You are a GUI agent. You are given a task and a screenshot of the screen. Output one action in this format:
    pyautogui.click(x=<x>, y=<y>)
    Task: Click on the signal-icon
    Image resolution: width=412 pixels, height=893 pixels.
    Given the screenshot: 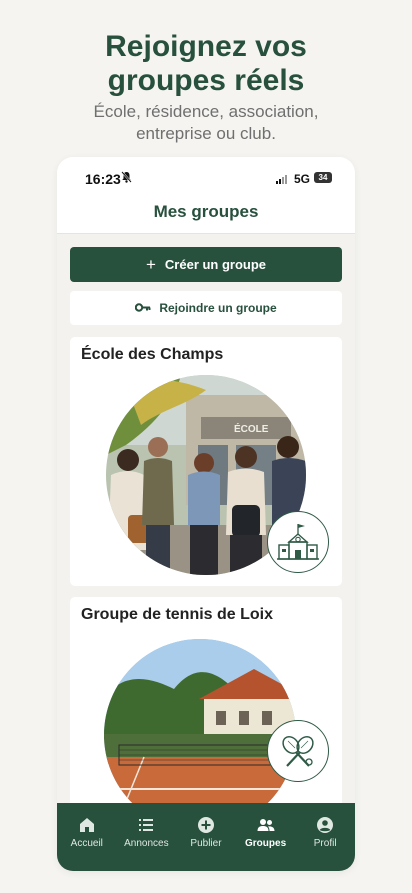 What is the action you would take?
    pyautogui.click(x=281, y=179)
    